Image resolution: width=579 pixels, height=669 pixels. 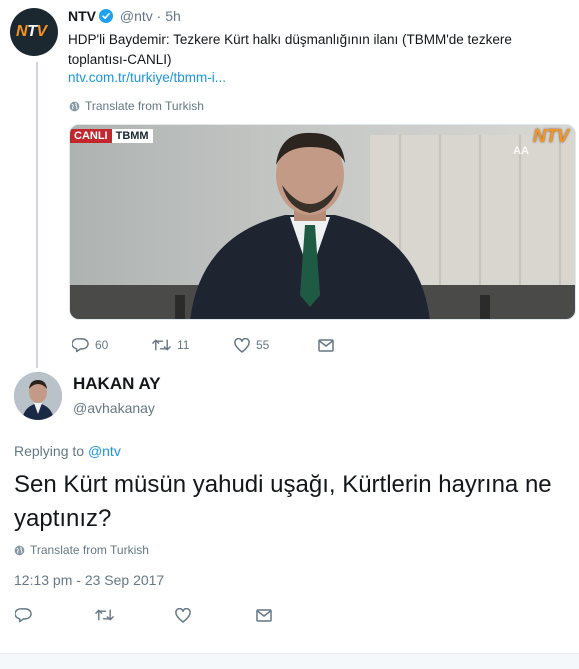 What do you see at coordinates (89, 580) in the screenshot?
I see `tweet-date: 12:13 pm - 23 Sep 2017` at bounding box center [89, 580].